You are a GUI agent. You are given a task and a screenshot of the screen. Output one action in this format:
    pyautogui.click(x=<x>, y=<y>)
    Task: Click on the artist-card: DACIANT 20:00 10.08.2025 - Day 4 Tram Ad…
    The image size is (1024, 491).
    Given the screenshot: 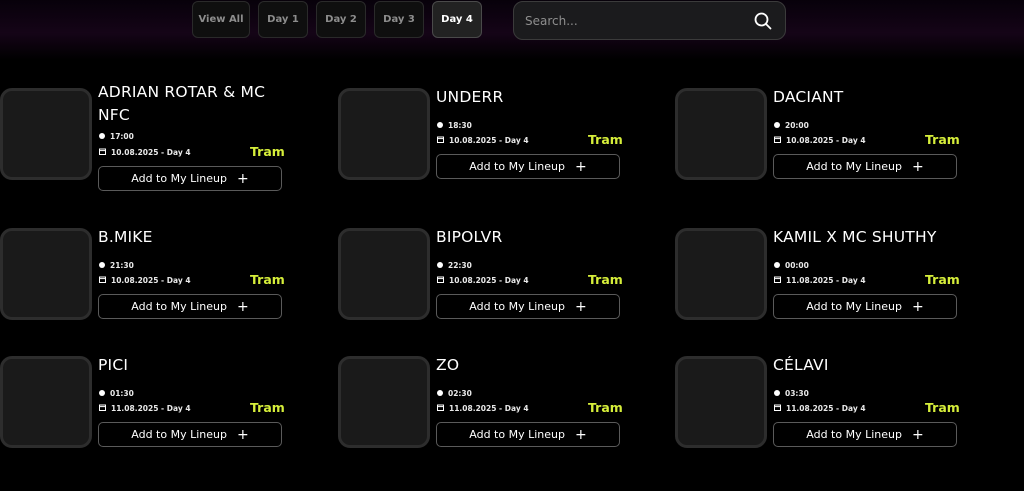 What is the action you would take?
    pyautogui.click(x=825, y=138)
    